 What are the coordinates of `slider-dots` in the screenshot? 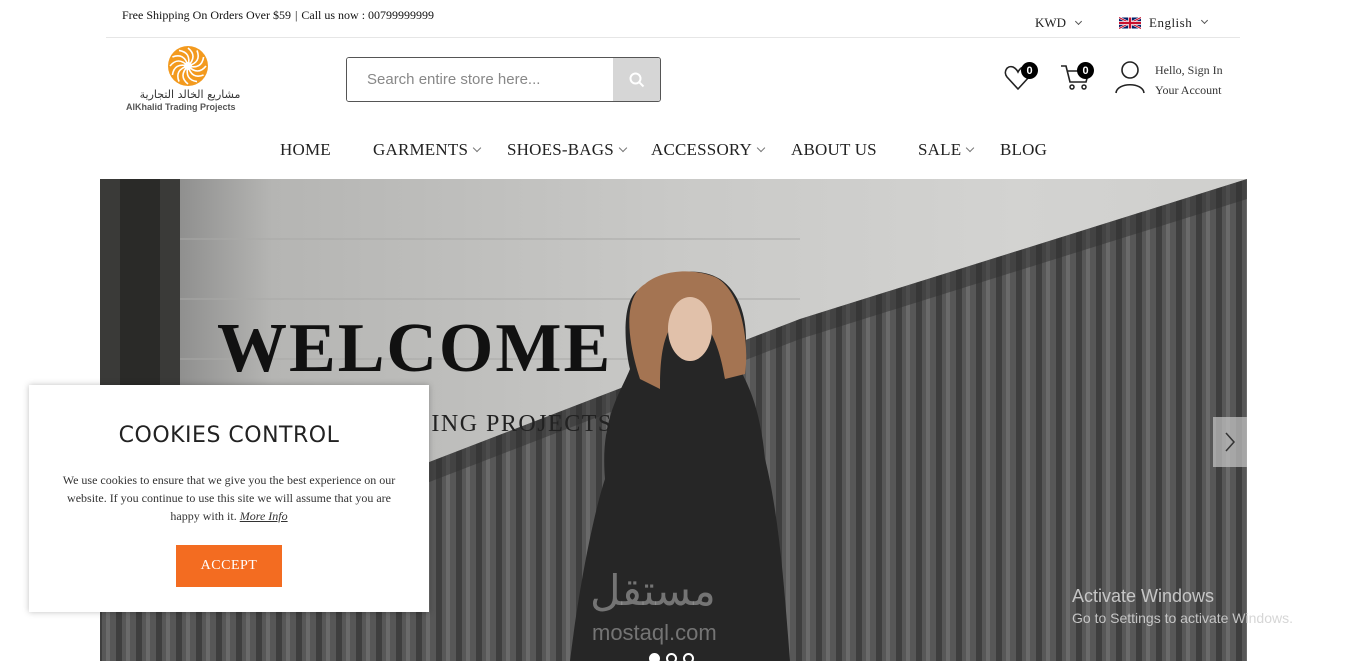 It's located at (671, 657).